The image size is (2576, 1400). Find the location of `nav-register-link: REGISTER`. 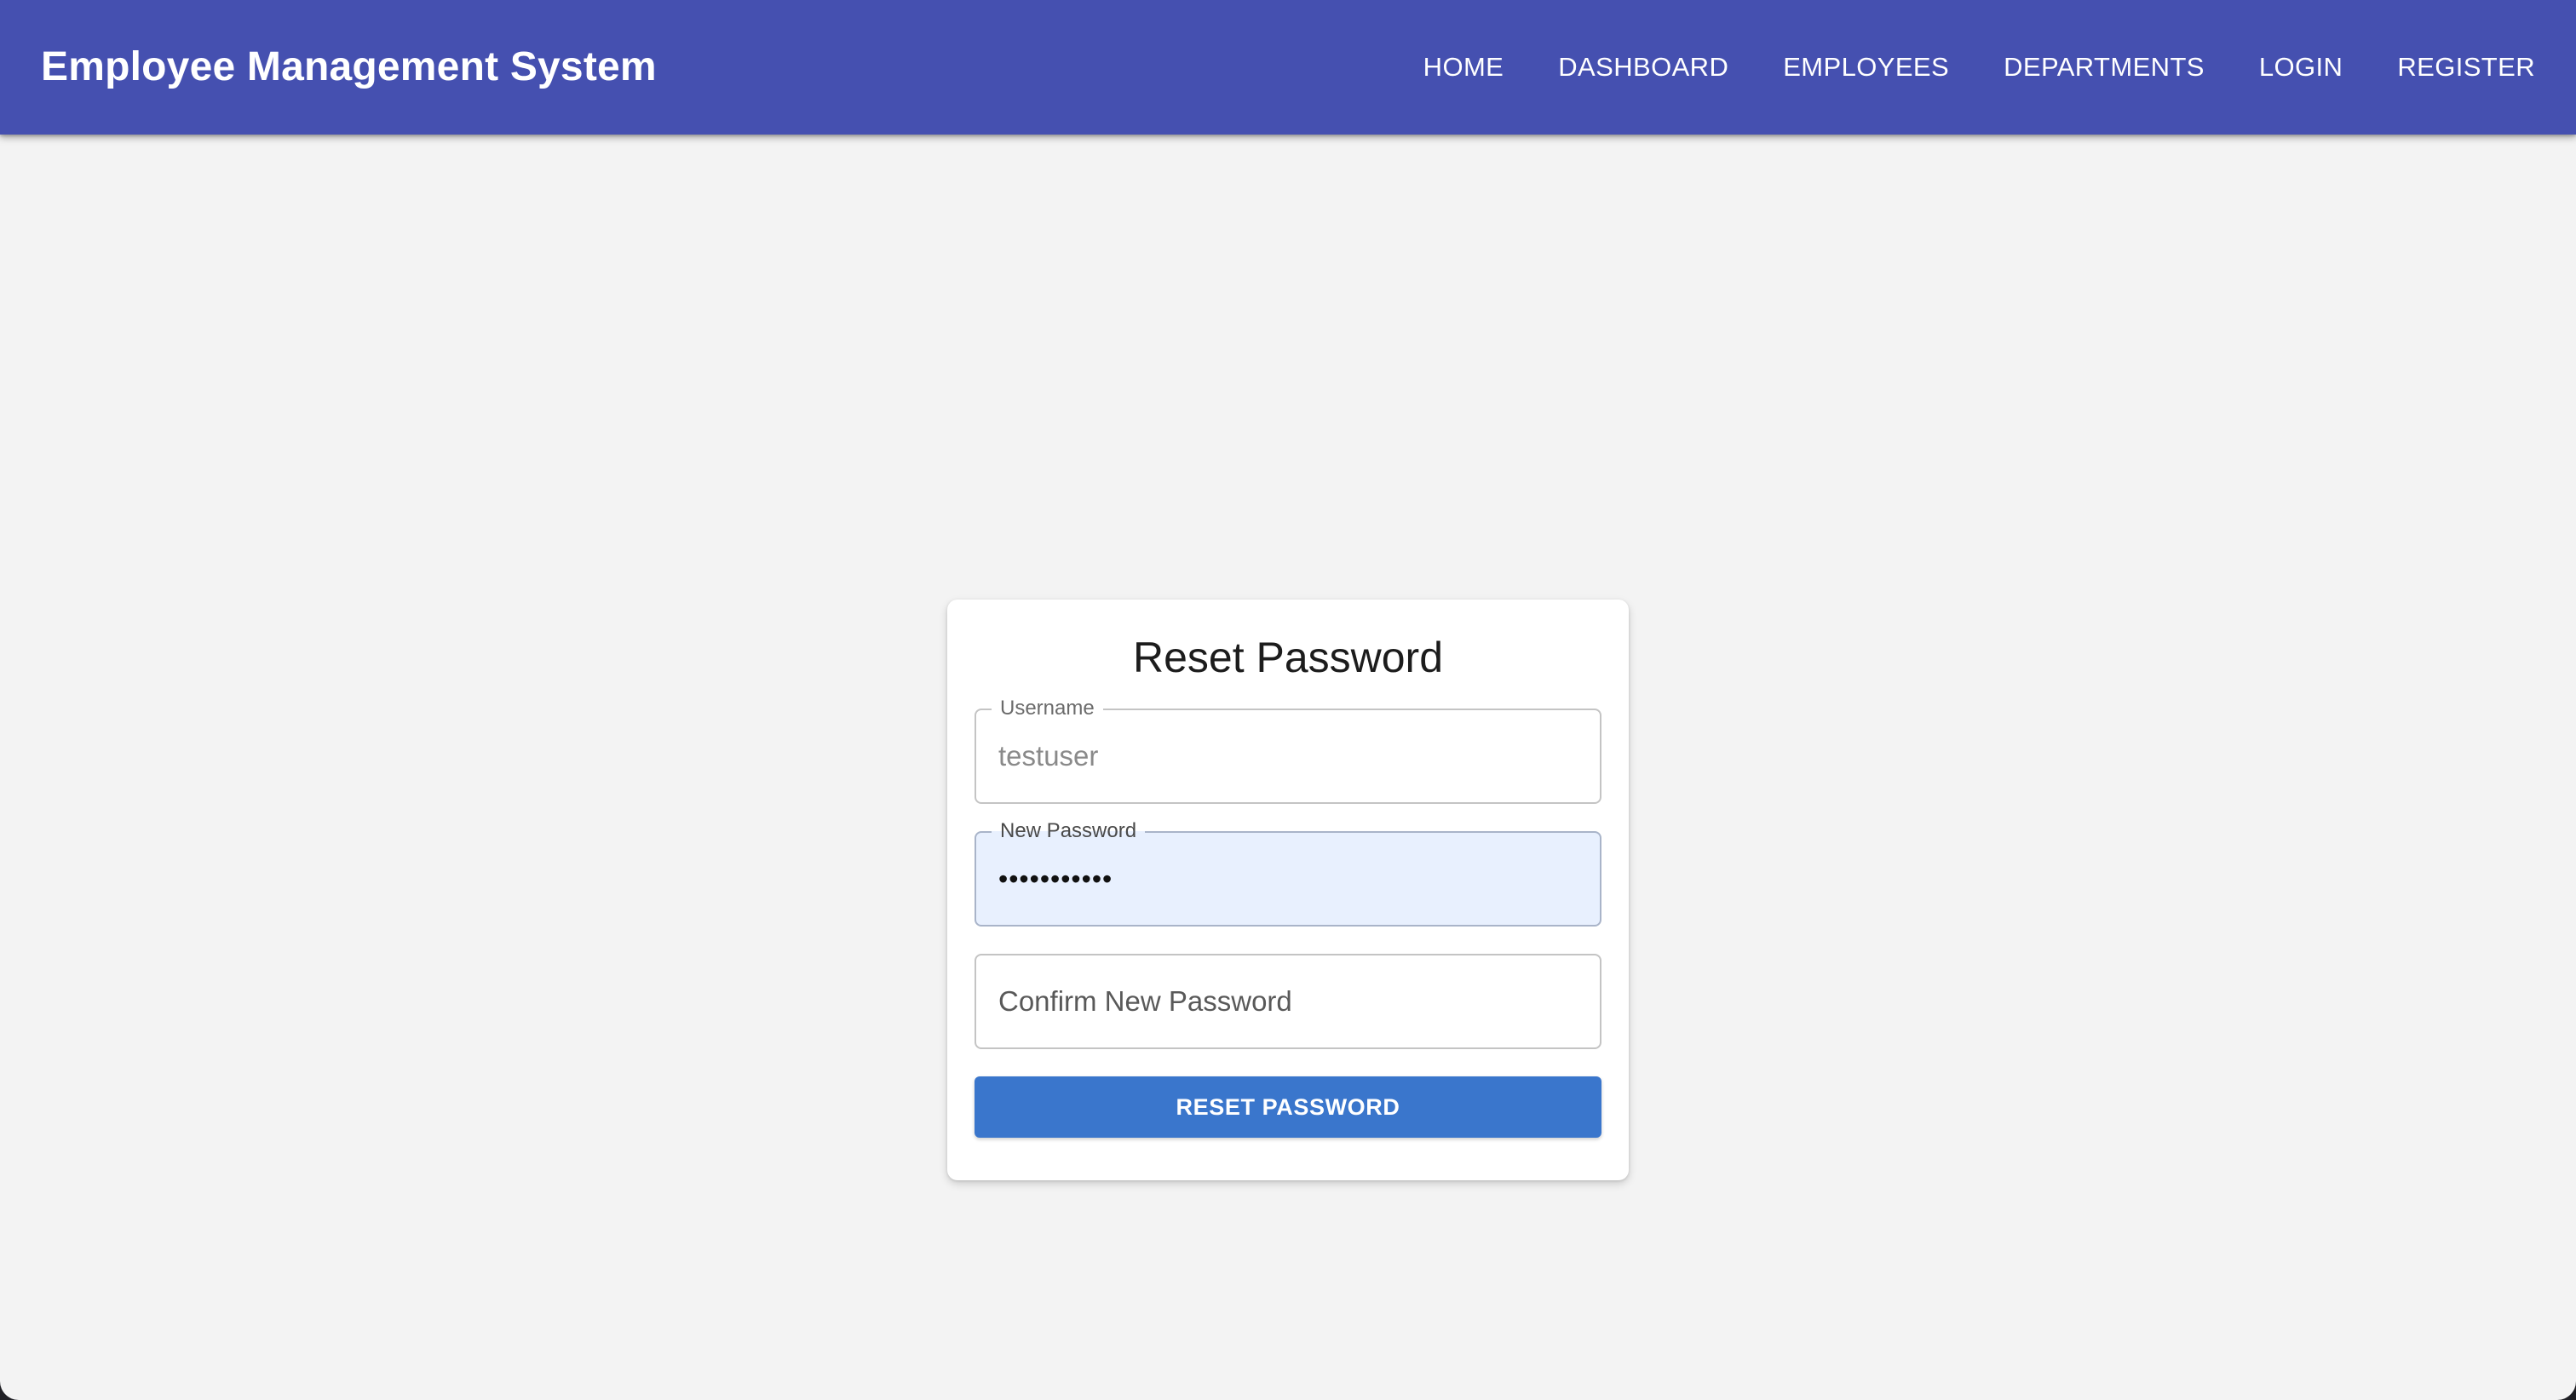

nav-register-link: REGISTER is located at coordinates (2452, 67).